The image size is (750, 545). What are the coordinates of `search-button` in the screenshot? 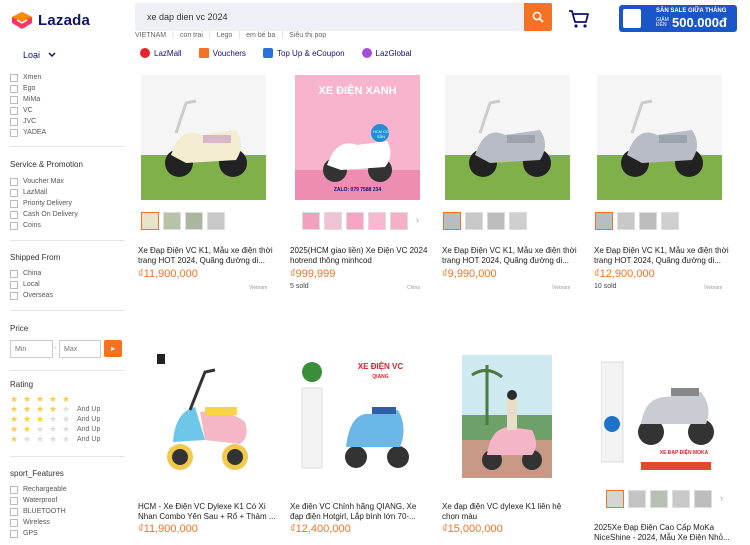 It's located at (538, 17).